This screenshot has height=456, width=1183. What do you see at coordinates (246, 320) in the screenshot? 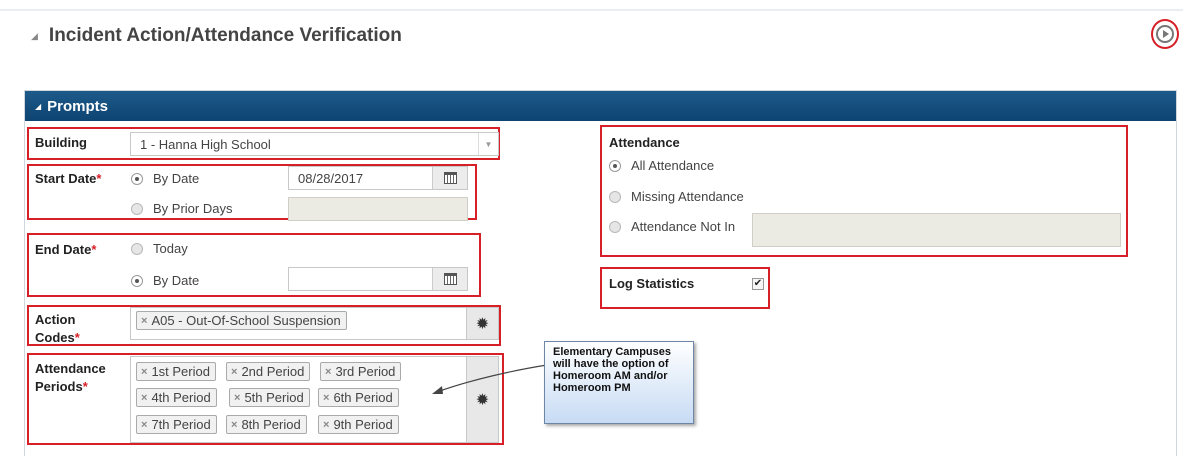
I see `action-code-tag-label: A05 - Out-Of-School Suspension` at bounding box center [246, 320].